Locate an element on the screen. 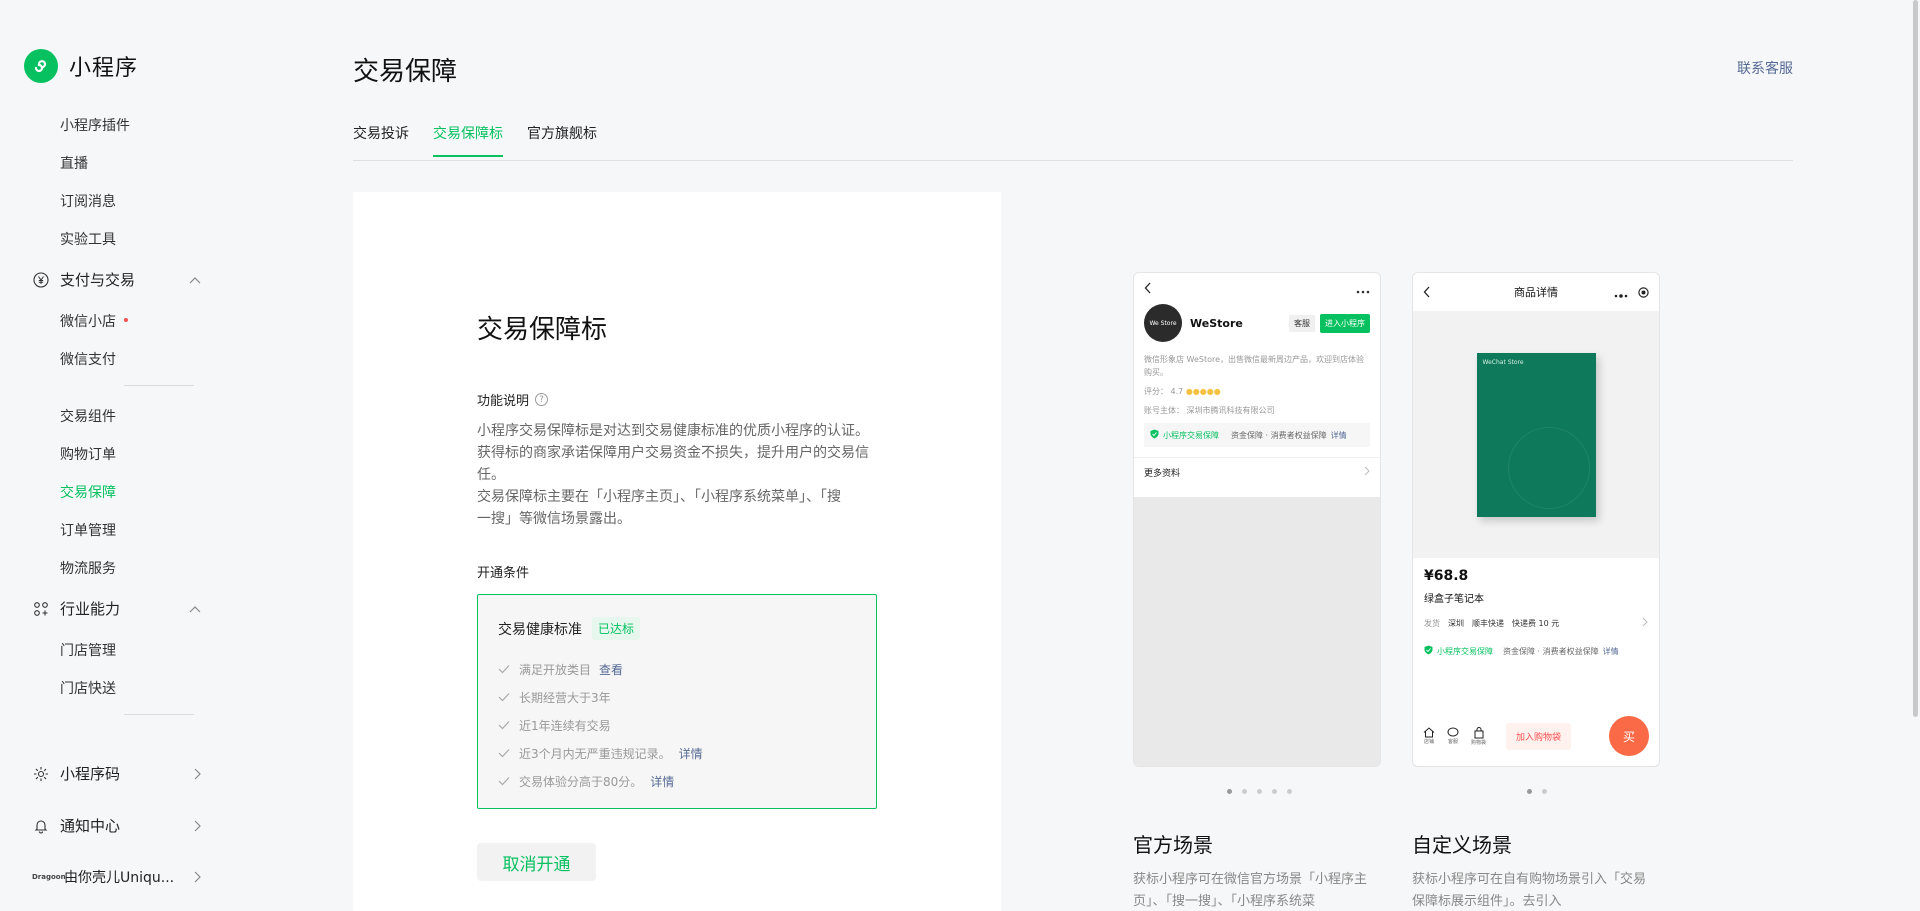 This screenshot has width=1920, height=911. conditions-header: 交易健康标准 已达标 is located at coordinates (569, 628).